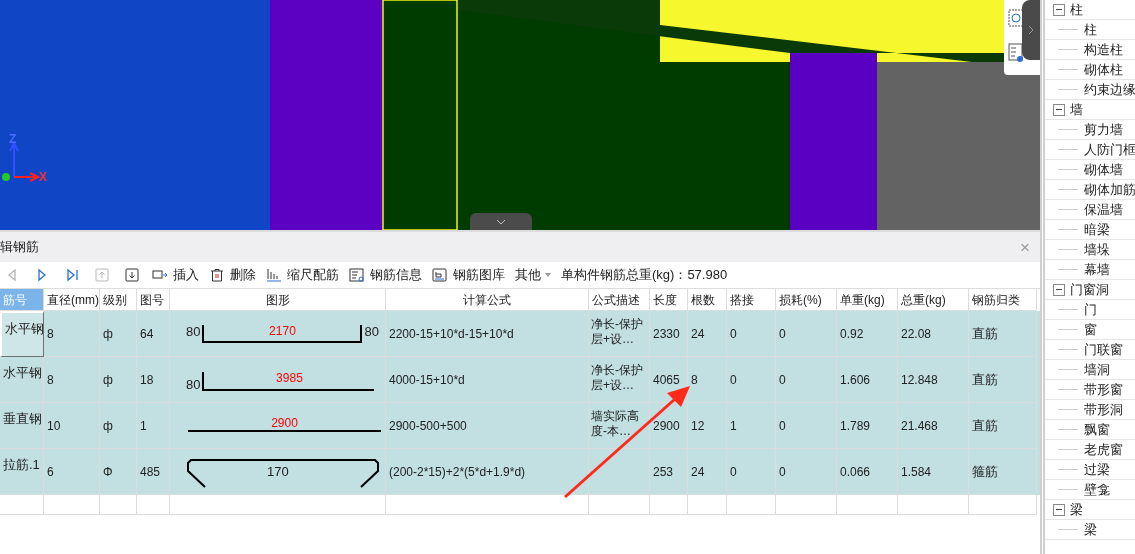  Describe the element at coordinates (1109, 189) in the screenshot. I see `tree-item: 砌体加筋` at that location.